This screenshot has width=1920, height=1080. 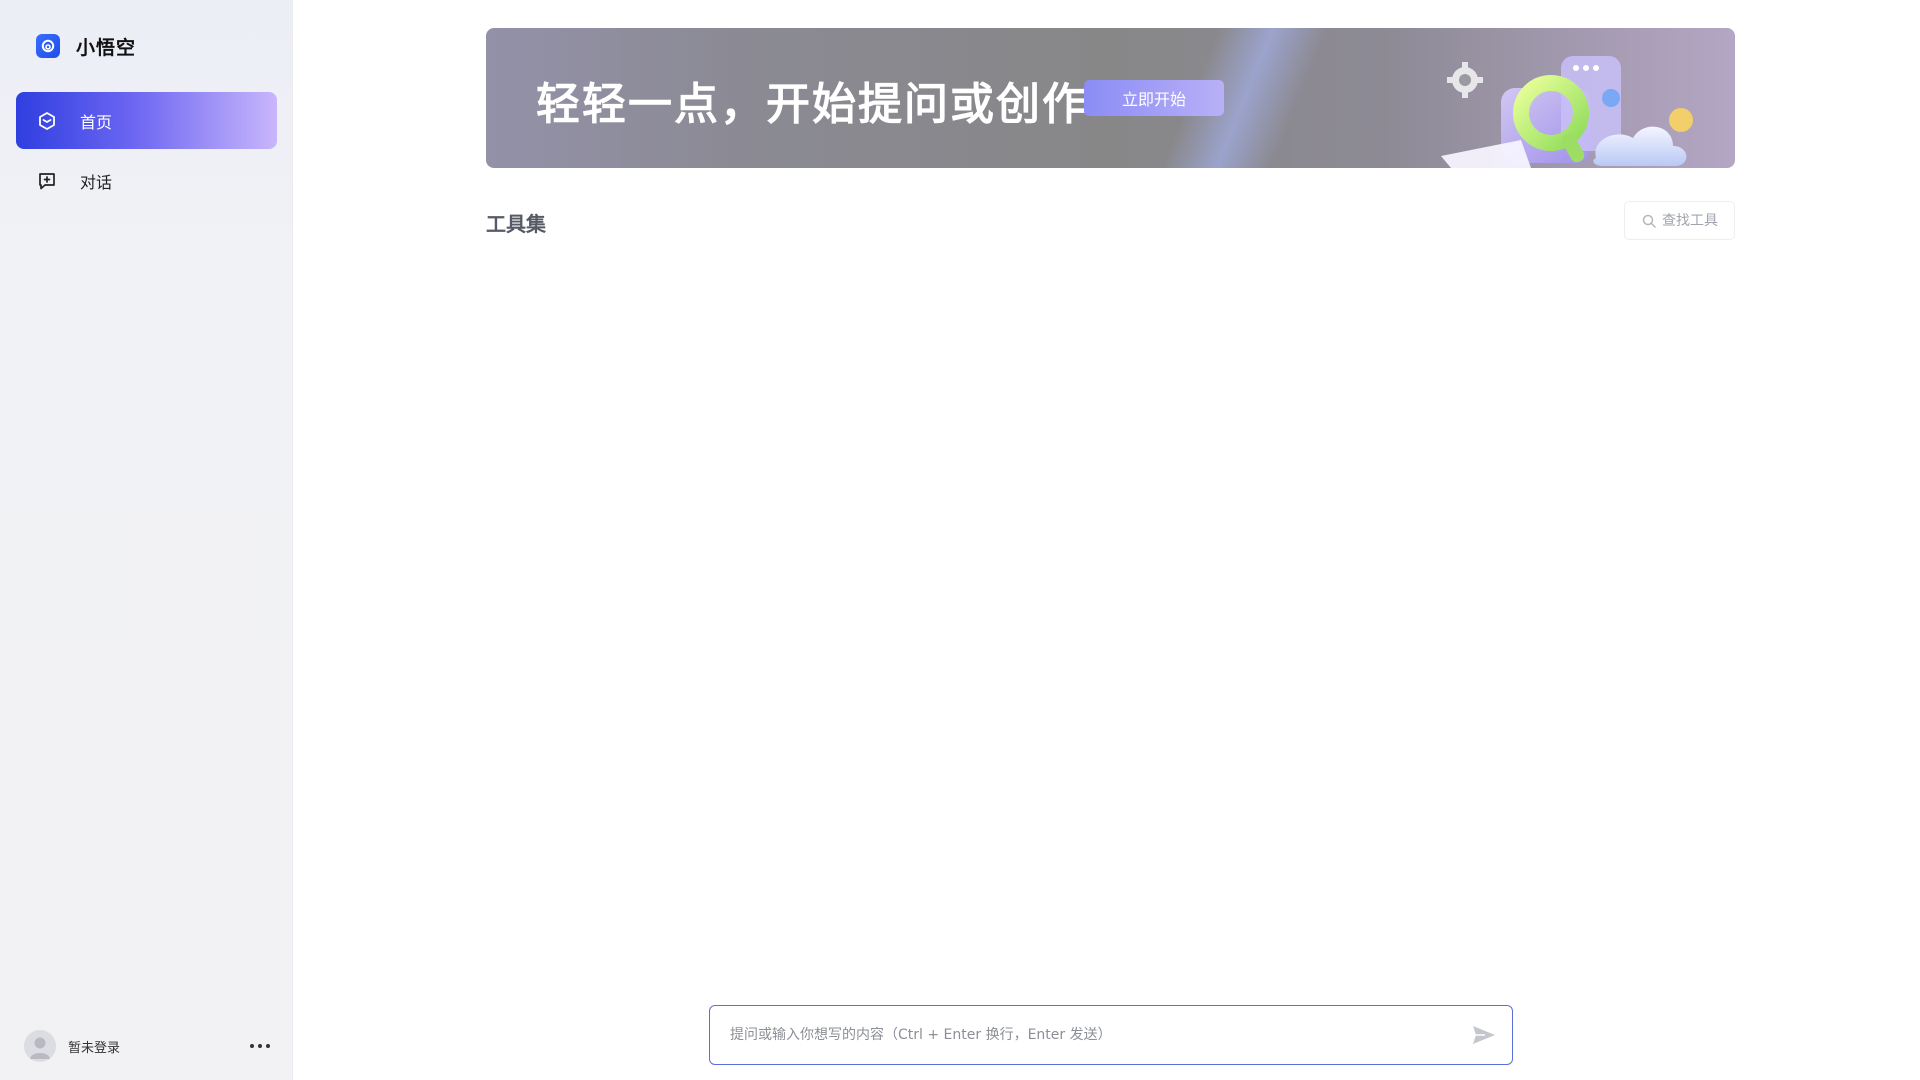 What do you see at coordinates (48, 46) in the screenshot?
I see `app-logo-icon` at bounding box center [48, 46].